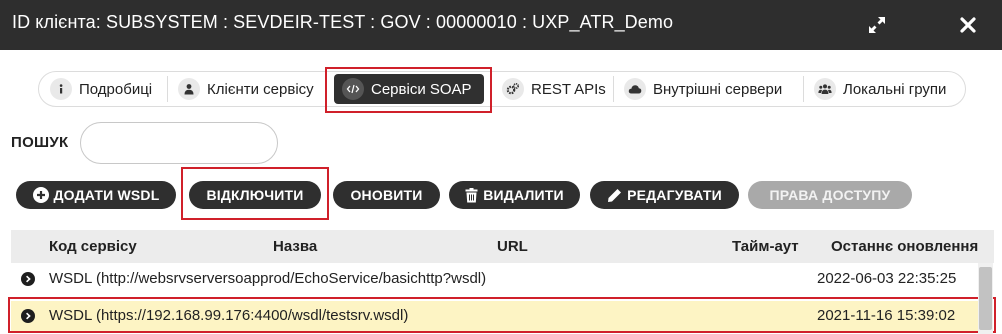 Image resolution: width=1002 pixels, height=334 pixels. I want to click on cloud-icon, so click(635, 89).